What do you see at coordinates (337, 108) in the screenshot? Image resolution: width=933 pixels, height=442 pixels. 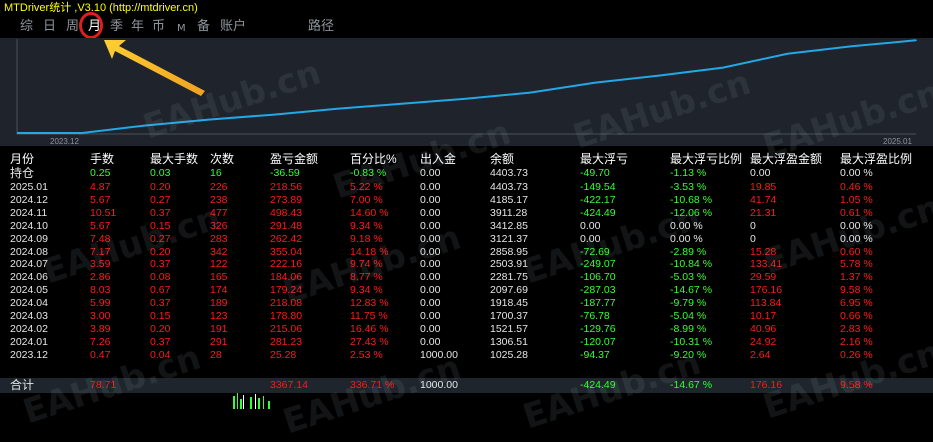 I see `balance-point-2024.04` at bounding box center [337, 108].